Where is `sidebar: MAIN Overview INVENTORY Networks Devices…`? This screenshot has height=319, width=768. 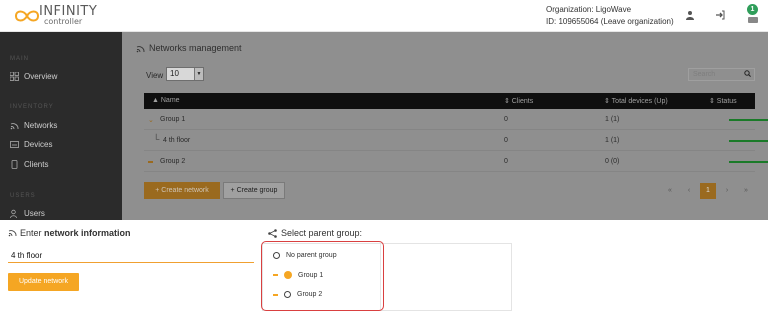
sidebar: MAIN Overview INVENTORY Networks Devices… is located at coordinates (61, 126).